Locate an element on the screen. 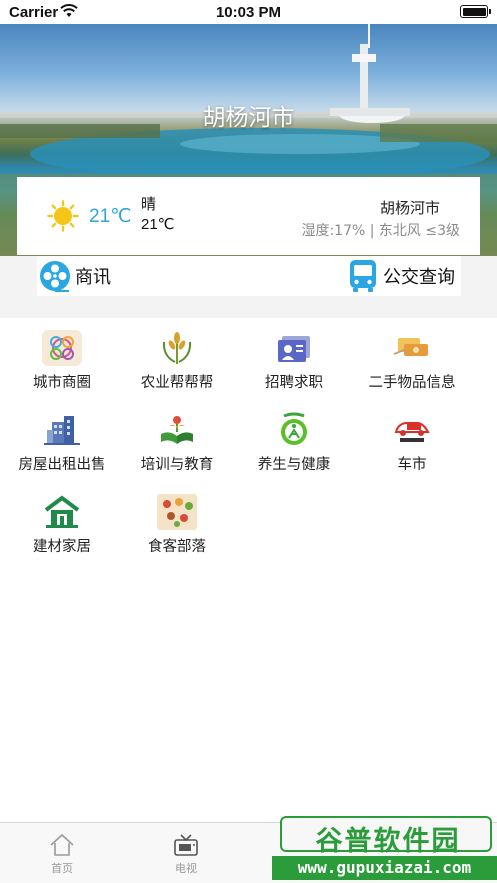 This screenshot has height=883, width=497. tab-tv: 电视 is located at coordinates (186, 854).